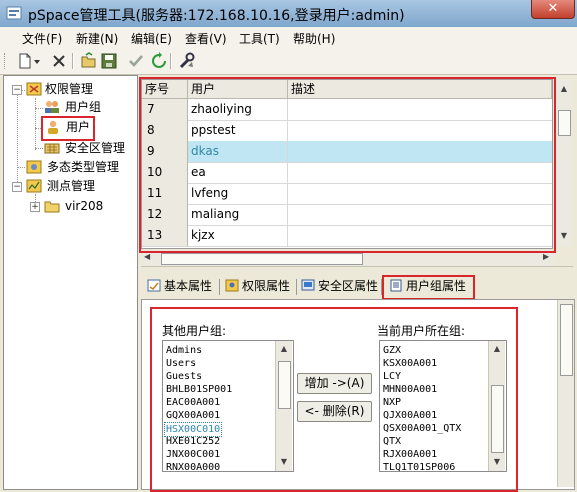  I want to click on tree-item-vir208: vir208, so click(84, 206).